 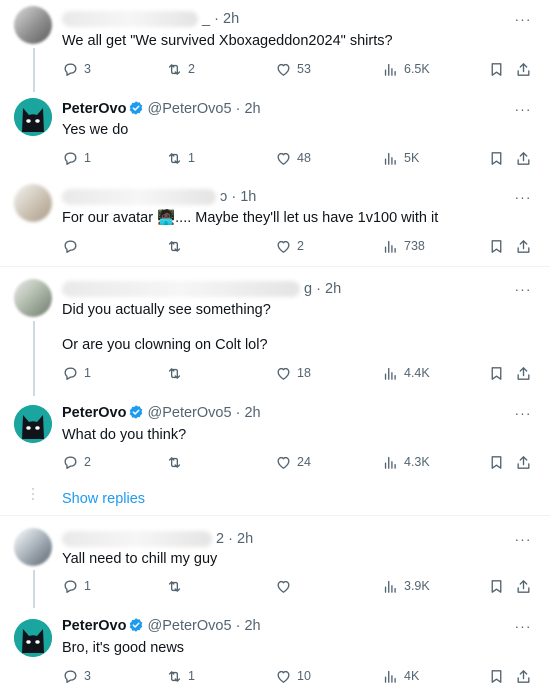 I want to click on retweet-button: 2, so click(x=180, y=69).